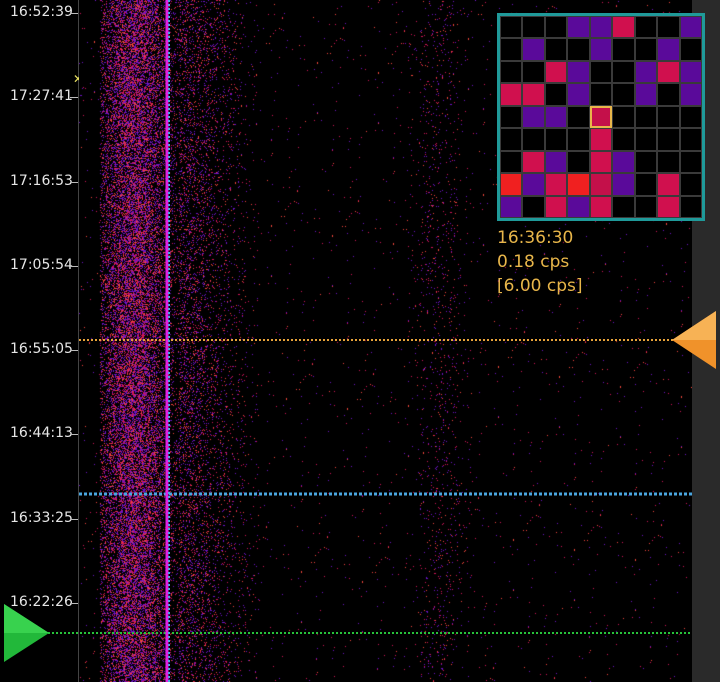  I want to click on info-peak-rate: [6.00 cps], so click(540, 286).